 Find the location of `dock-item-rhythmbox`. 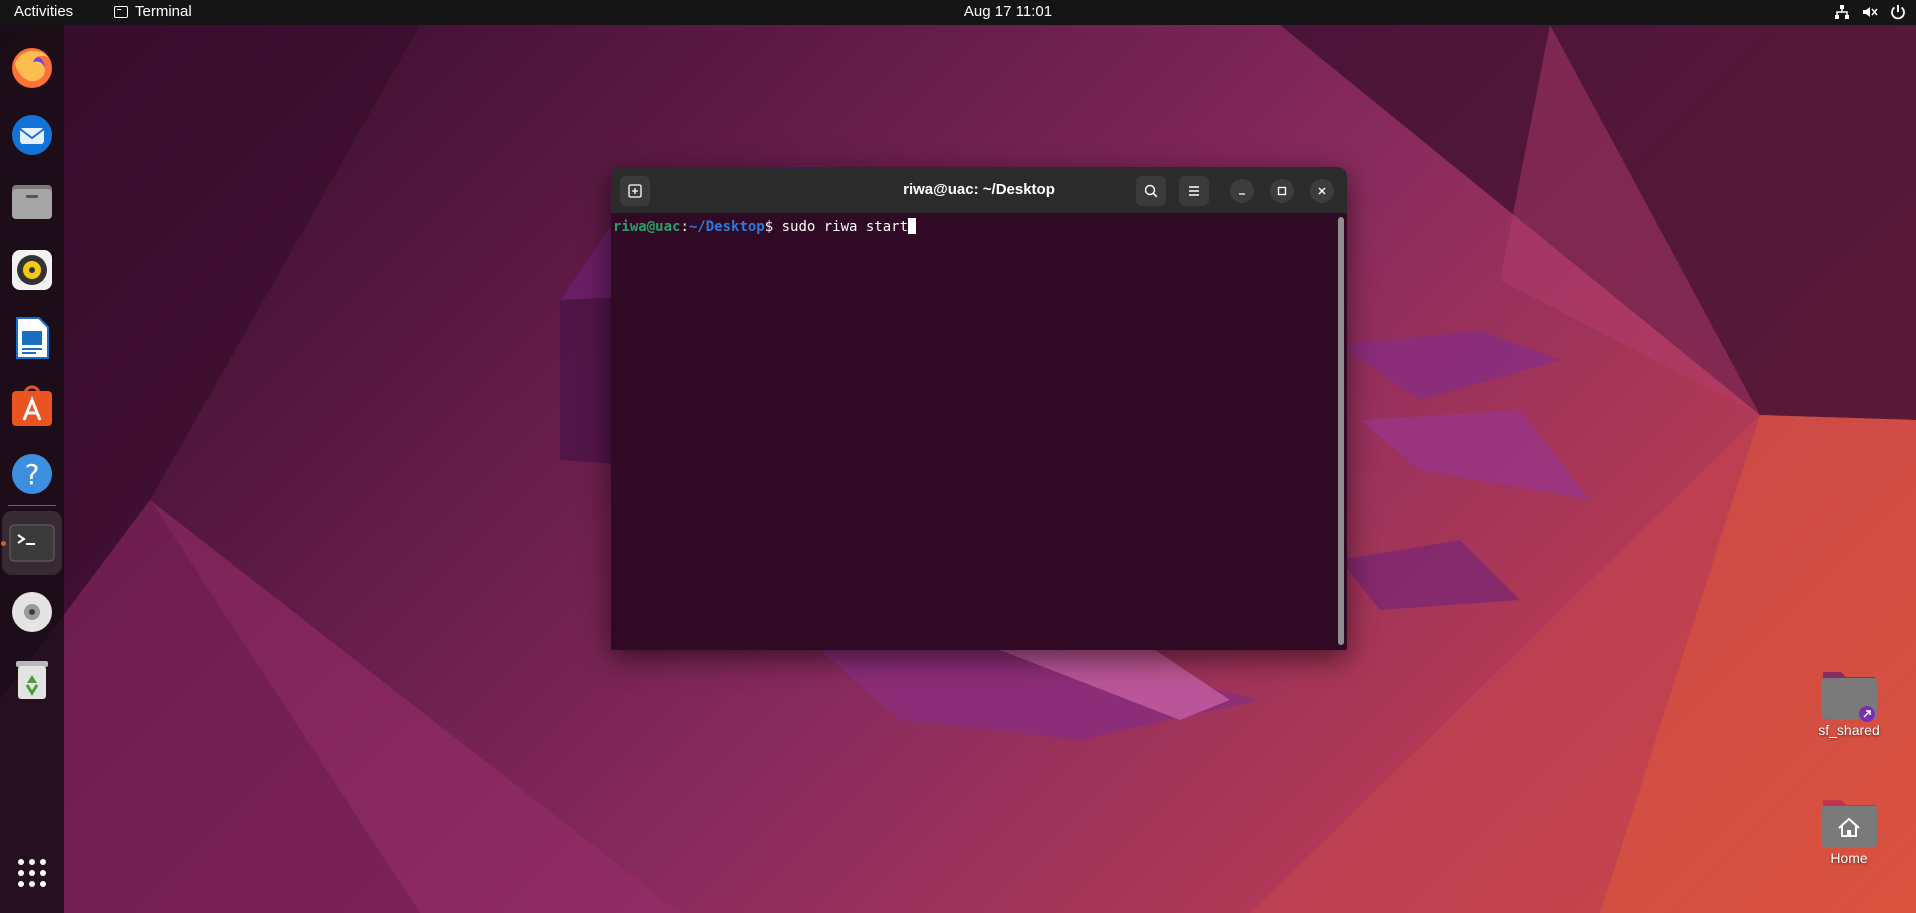

dock-item-rhythmbox is located at coordinates (32, 270).